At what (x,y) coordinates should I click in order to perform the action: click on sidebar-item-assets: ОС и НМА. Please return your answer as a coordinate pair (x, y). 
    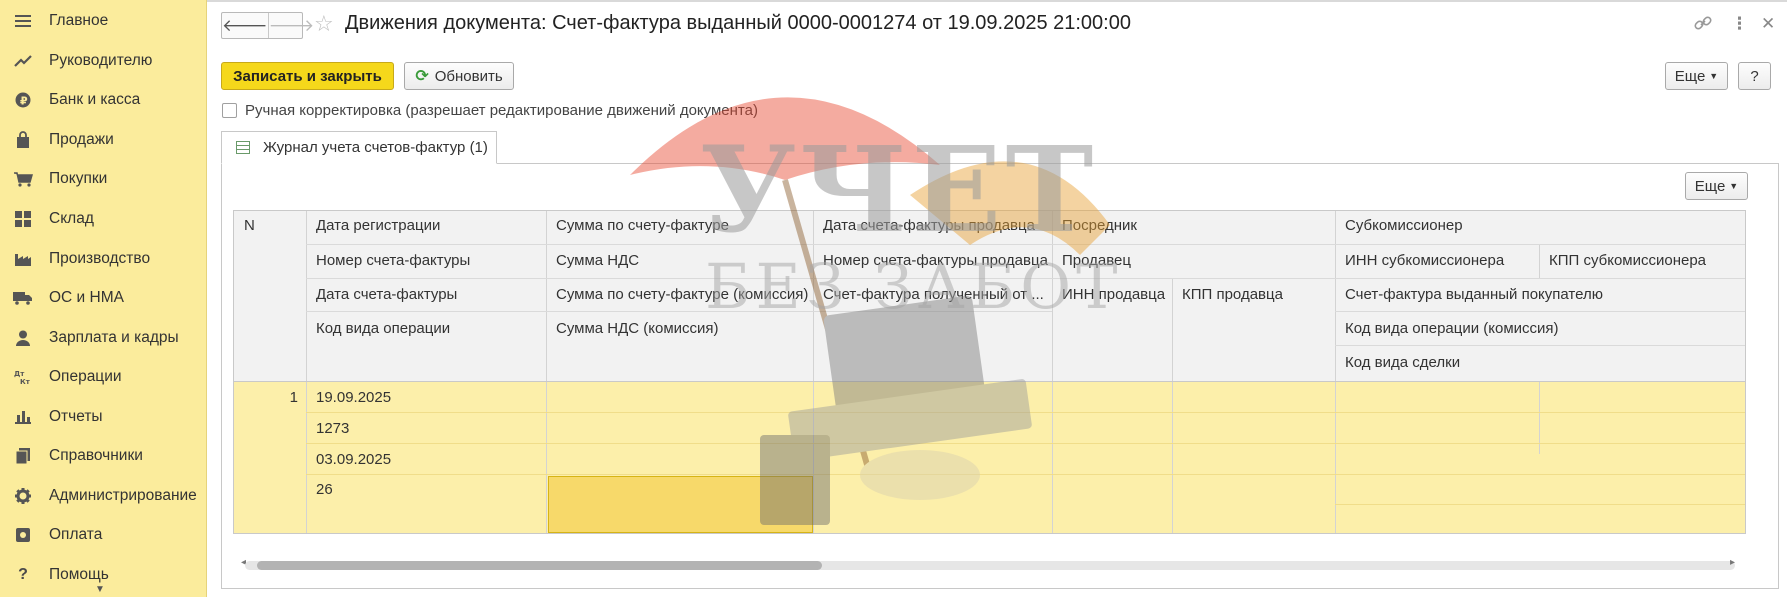
    Looking at the image, I should click on (103, 298).